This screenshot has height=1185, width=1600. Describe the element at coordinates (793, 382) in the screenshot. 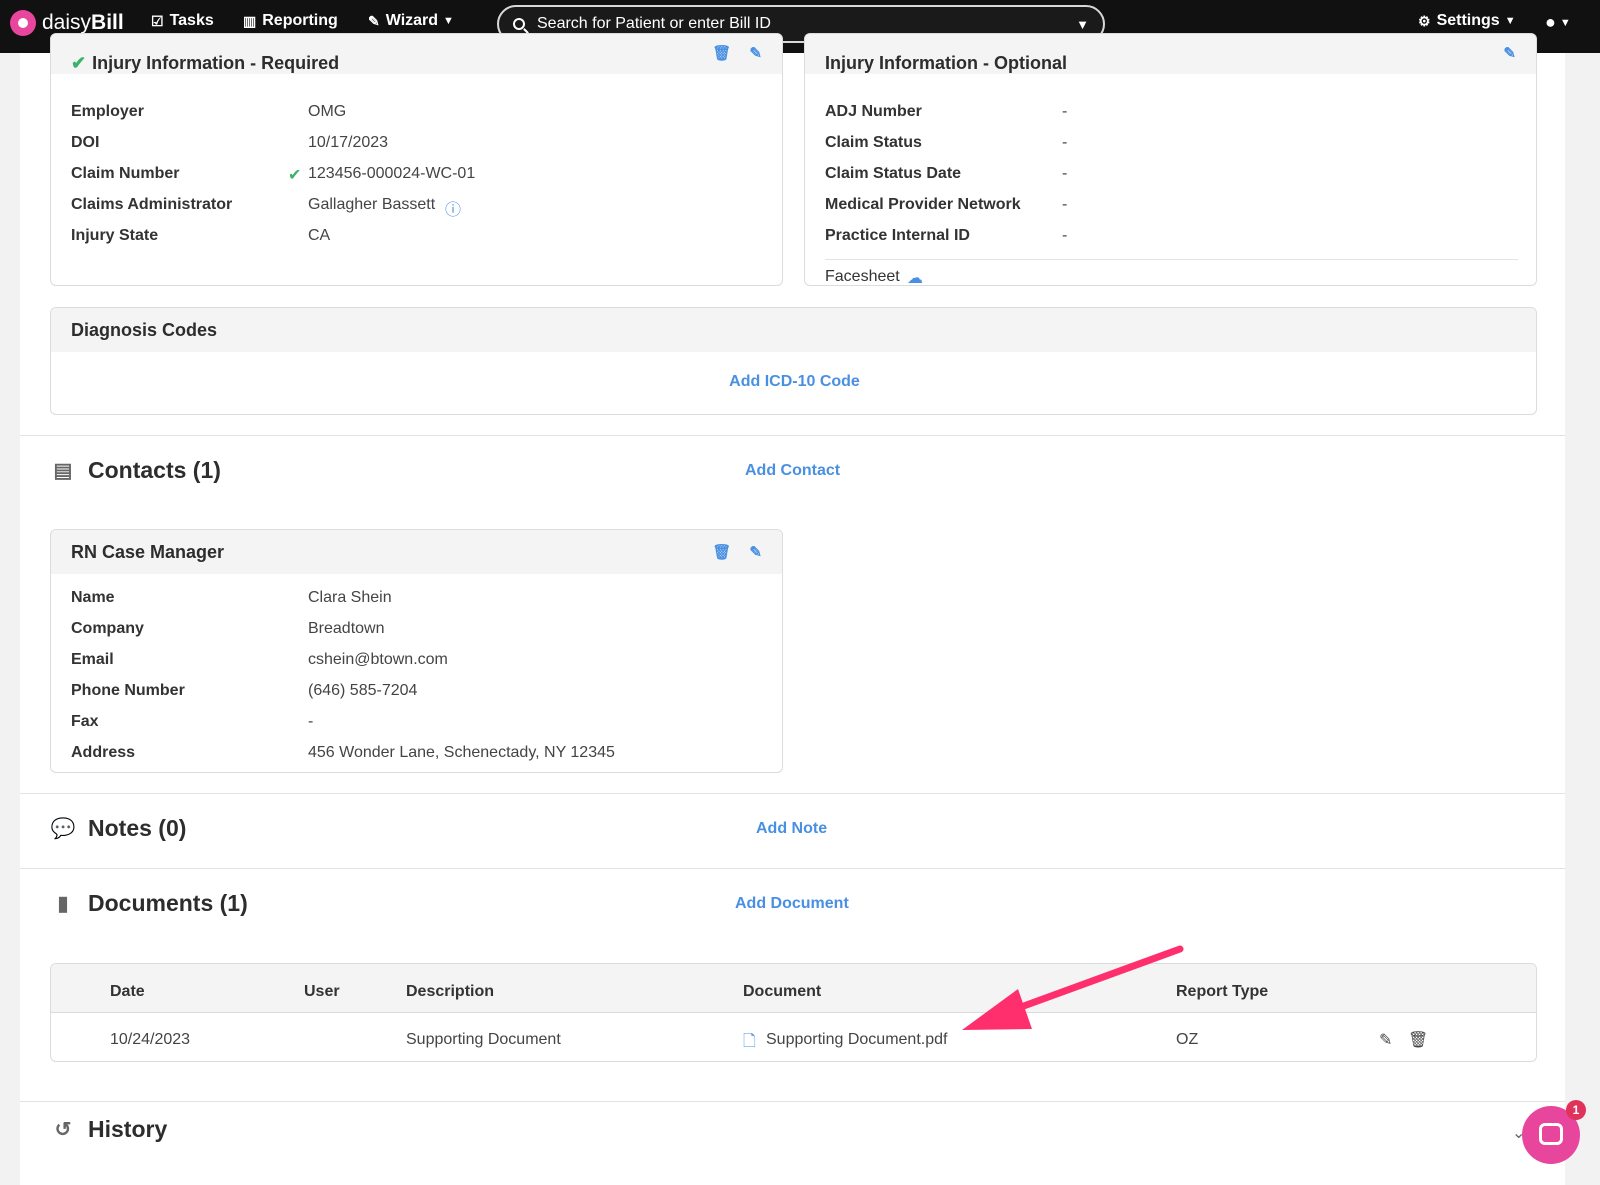

I see `add-icd10-code-link: Add ICD-10 Code` at that location.